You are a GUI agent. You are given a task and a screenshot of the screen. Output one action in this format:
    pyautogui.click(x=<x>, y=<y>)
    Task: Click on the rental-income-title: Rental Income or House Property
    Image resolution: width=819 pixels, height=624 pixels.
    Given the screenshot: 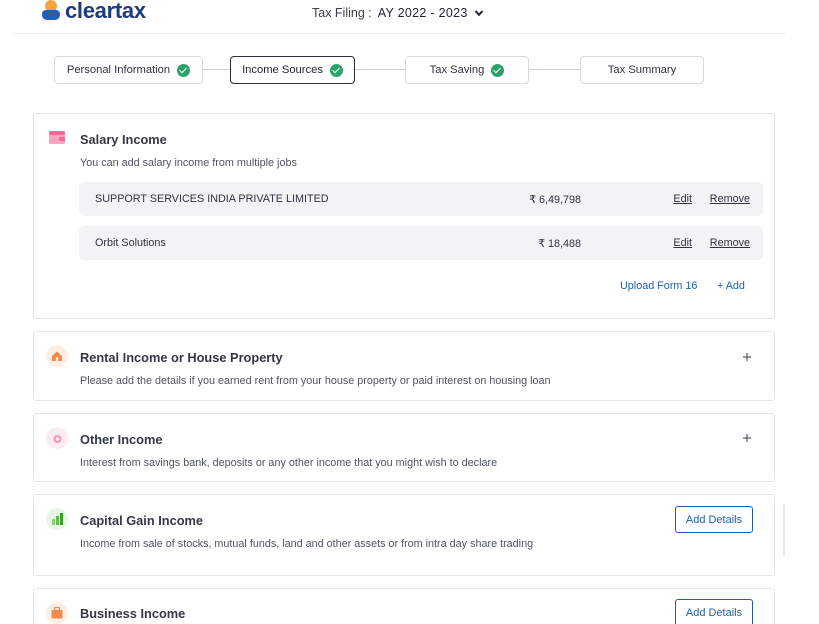 What is the action you would take?
    pyautogui.click(x=181, y=357)
    